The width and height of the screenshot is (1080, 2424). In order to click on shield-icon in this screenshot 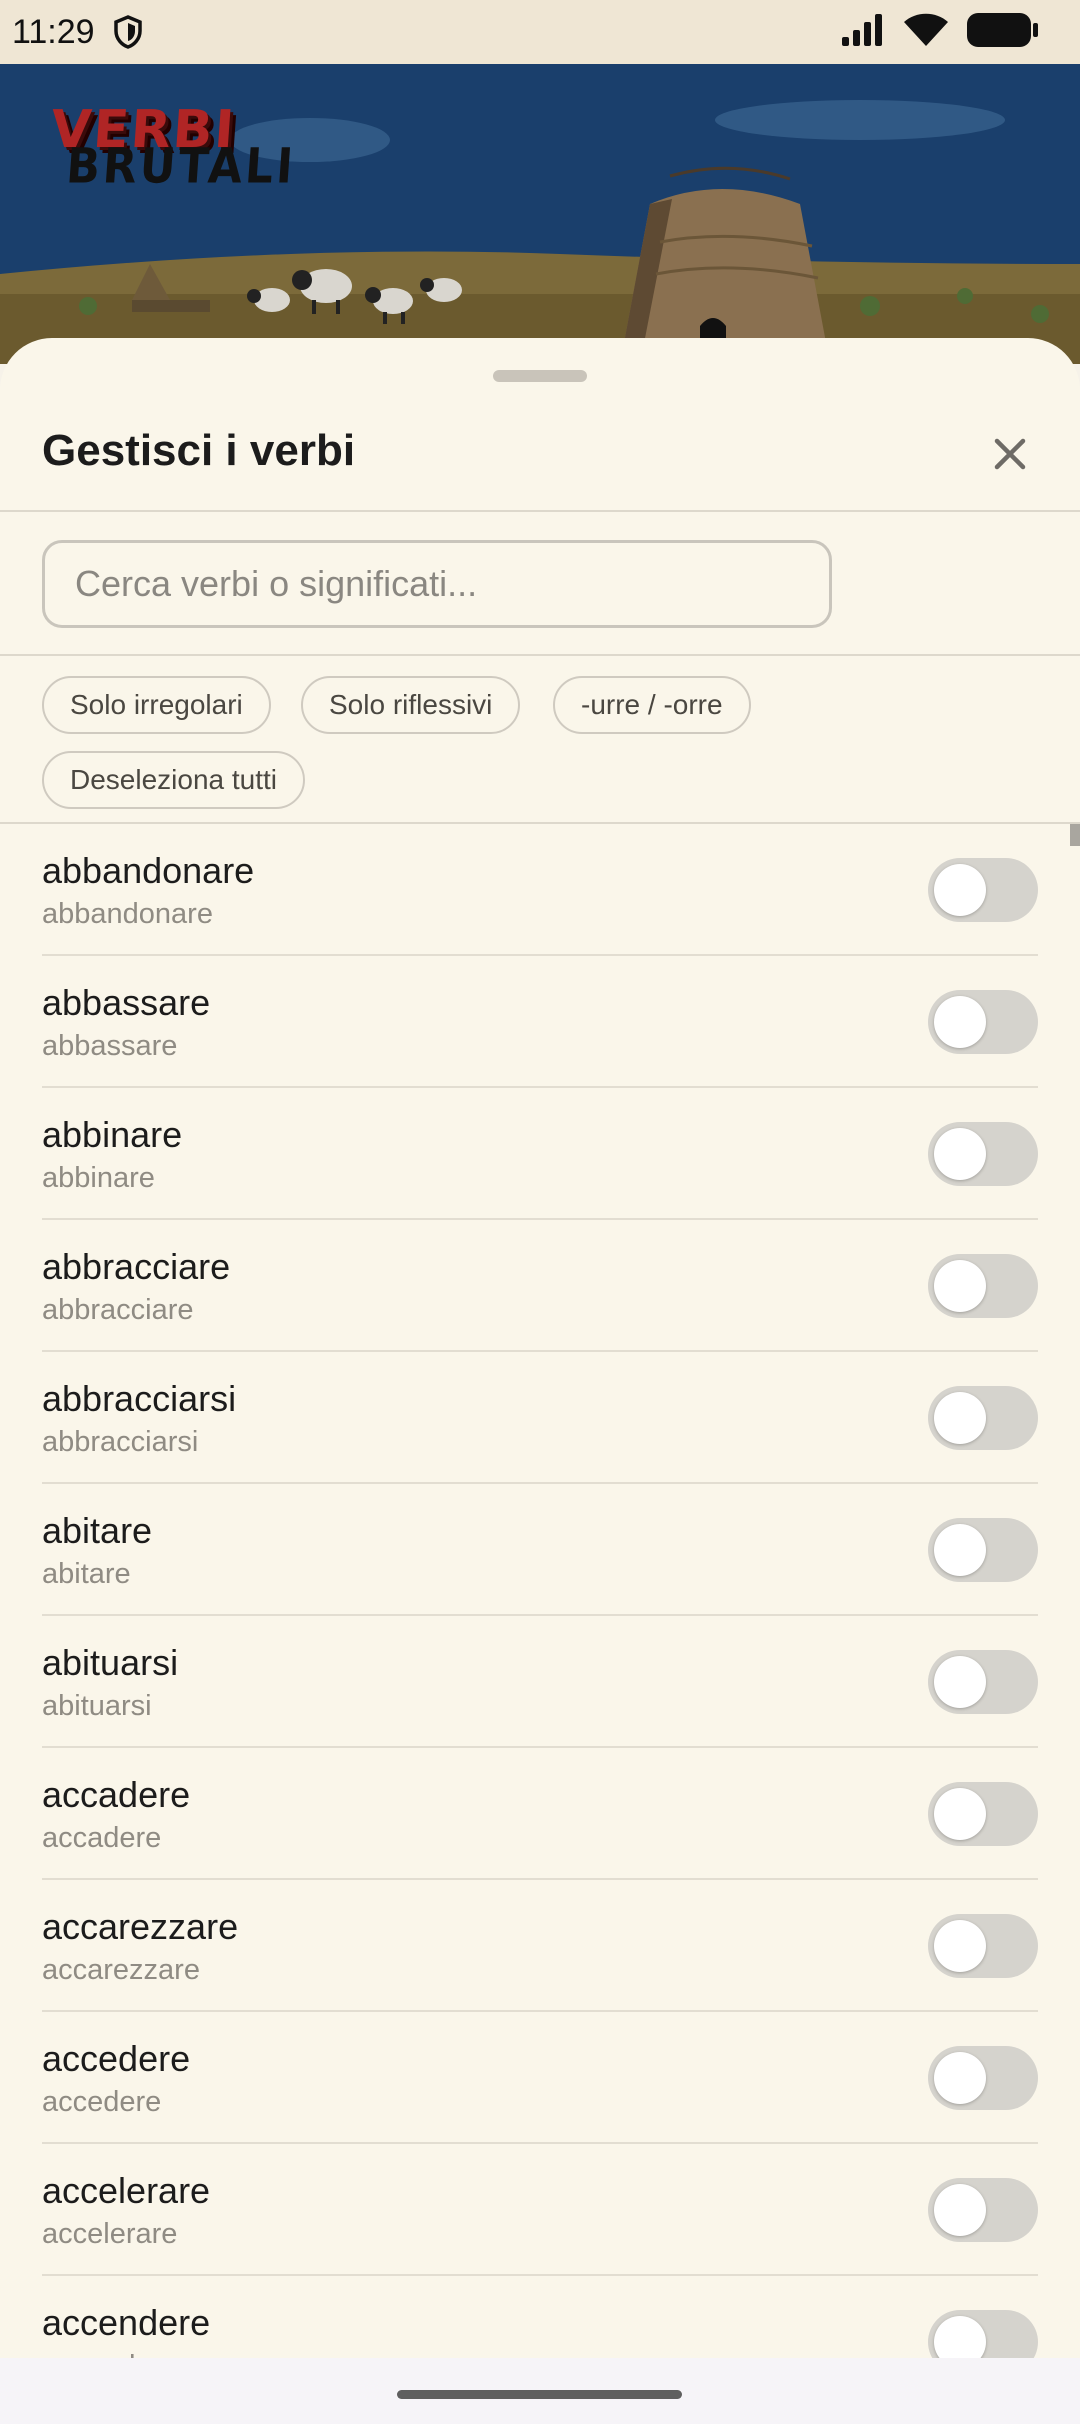, I will do `click(128, 32)`.